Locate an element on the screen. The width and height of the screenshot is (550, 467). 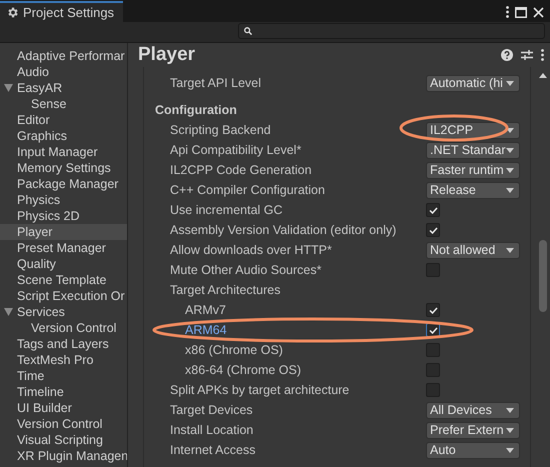
sidebar-item: Scene Template is located at coordinates (63, 280).